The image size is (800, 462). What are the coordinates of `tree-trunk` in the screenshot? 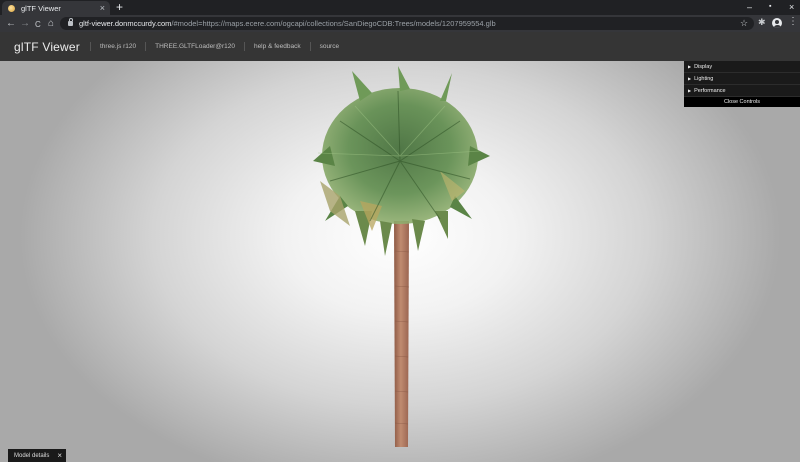 It's located at (401, 334).